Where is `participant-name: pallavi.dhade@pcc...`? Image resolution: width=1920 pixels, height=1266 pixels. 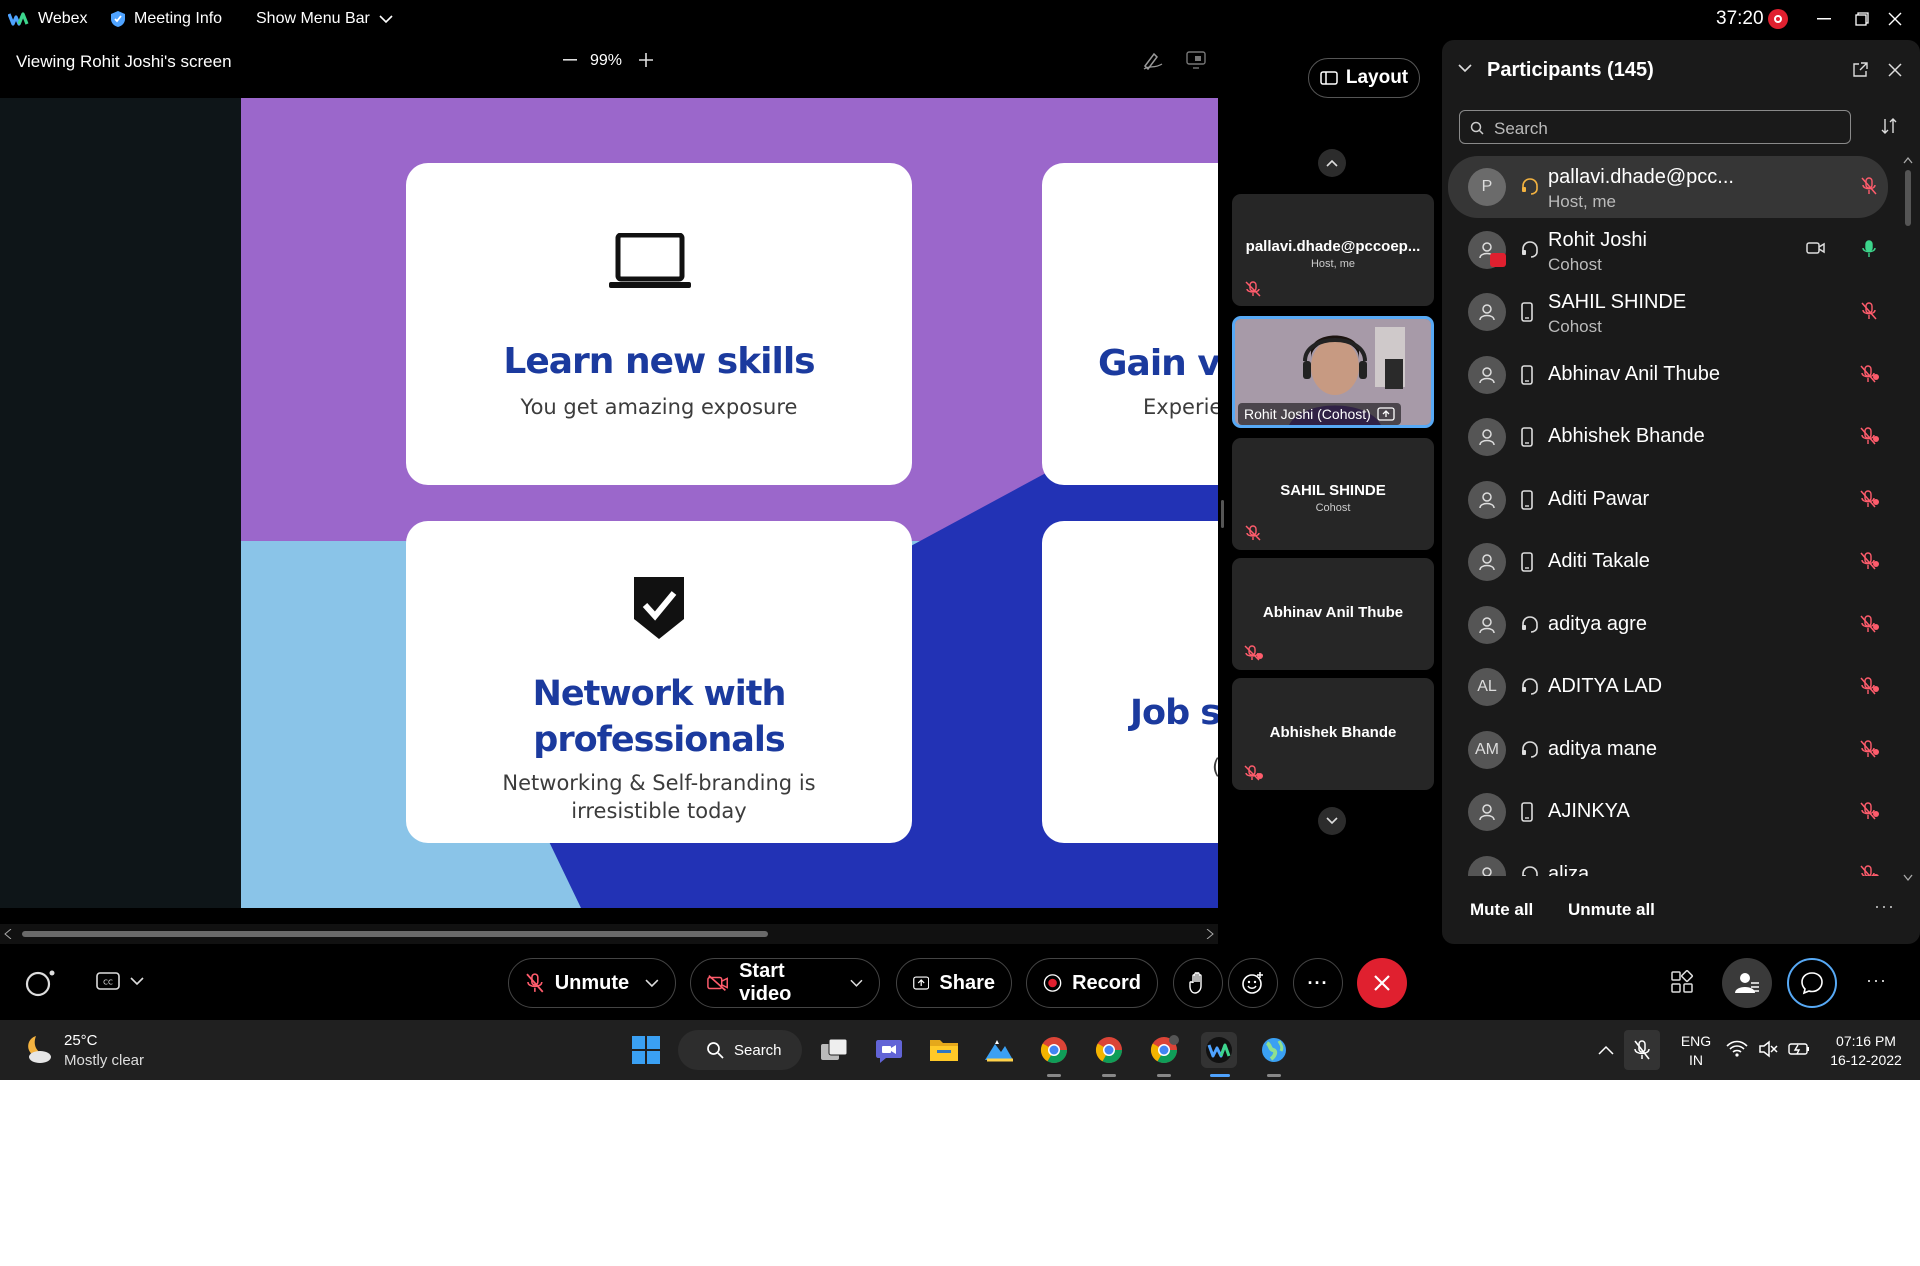 participant-name: pallavi.dhade@pcc... is located at coordinates (1641, 177).